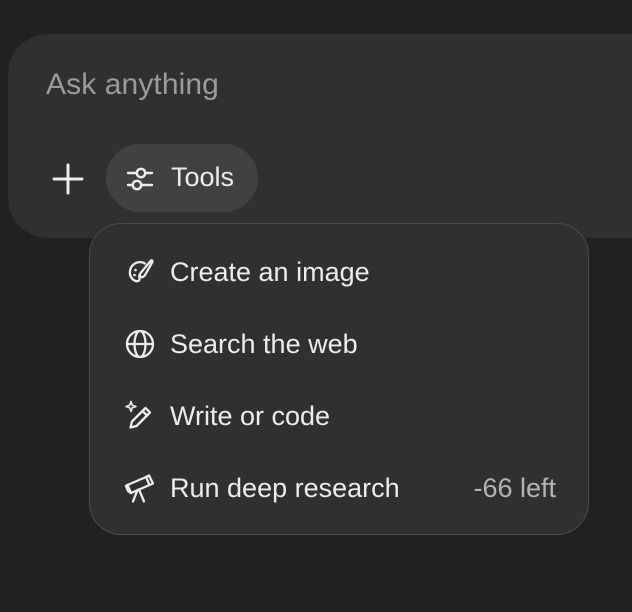 This screenshot has width=632, height=612. Describe the element at coordinates (132, 85) in the screenshot. I see `prompt-input: Ask anything` at that location.